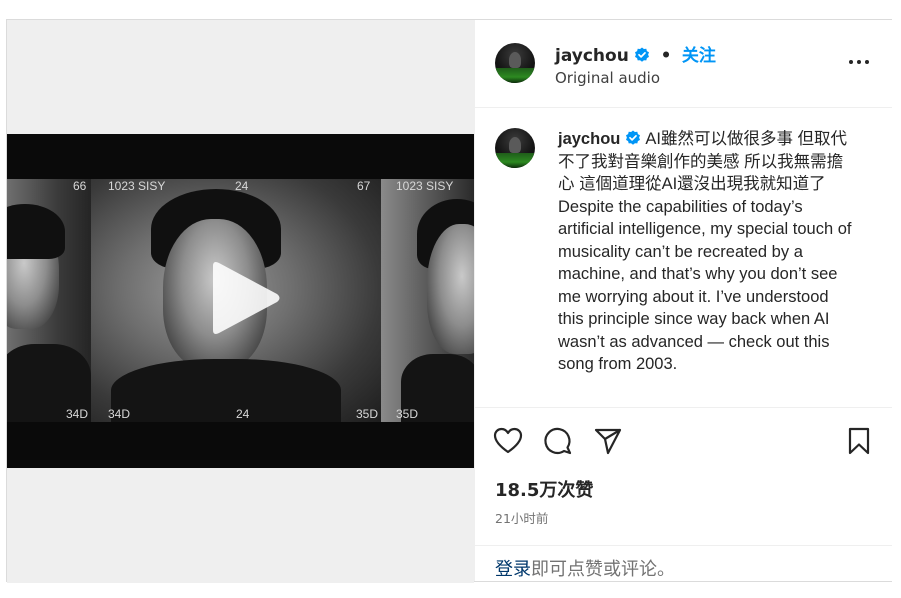 Image resolution: width=901 pixels, height=598 pixels. What do you see at coordinates (544, 489) in the screenshot?
I see `likes-count: 18.5万次赞` at bounding box center [544, 489].